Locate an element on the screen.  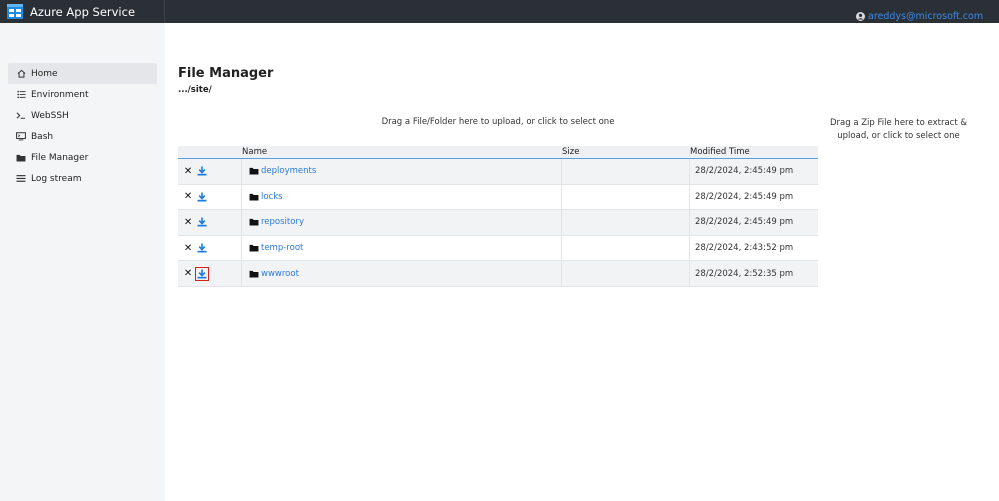
table-row: ✕ deployments 28/2/2024, 2:45:49 pm is located at coordinates (498, 172).